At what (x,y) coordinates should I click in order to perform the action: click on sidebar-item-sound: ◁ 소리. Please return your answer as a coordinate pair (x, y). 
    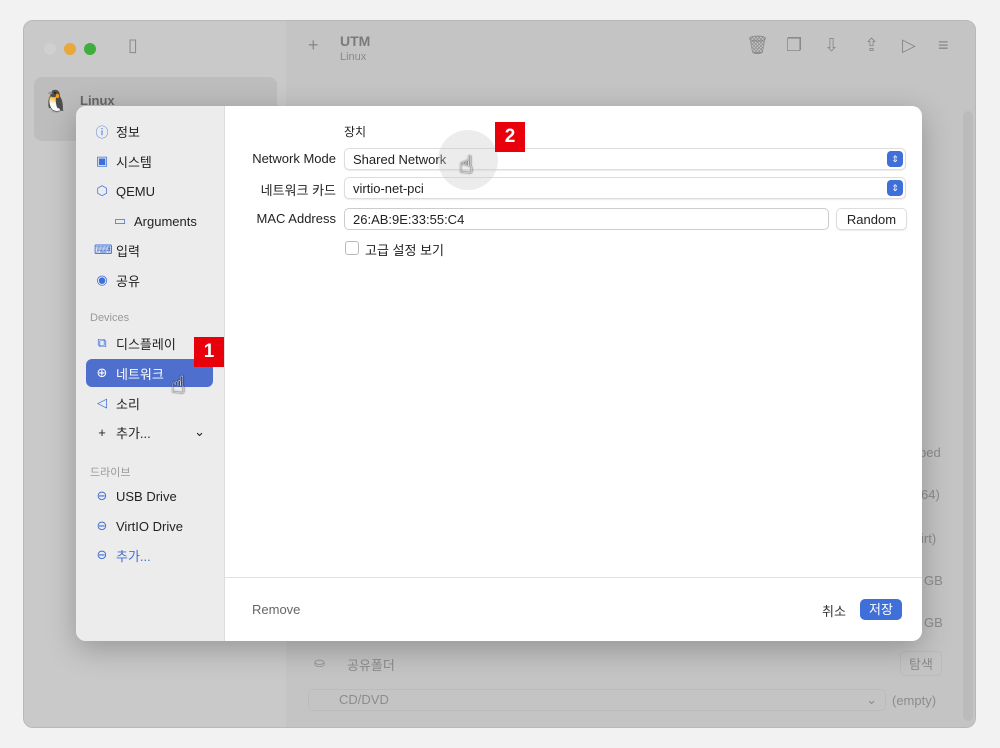
    Looking at the image, I should click on (149, 403).